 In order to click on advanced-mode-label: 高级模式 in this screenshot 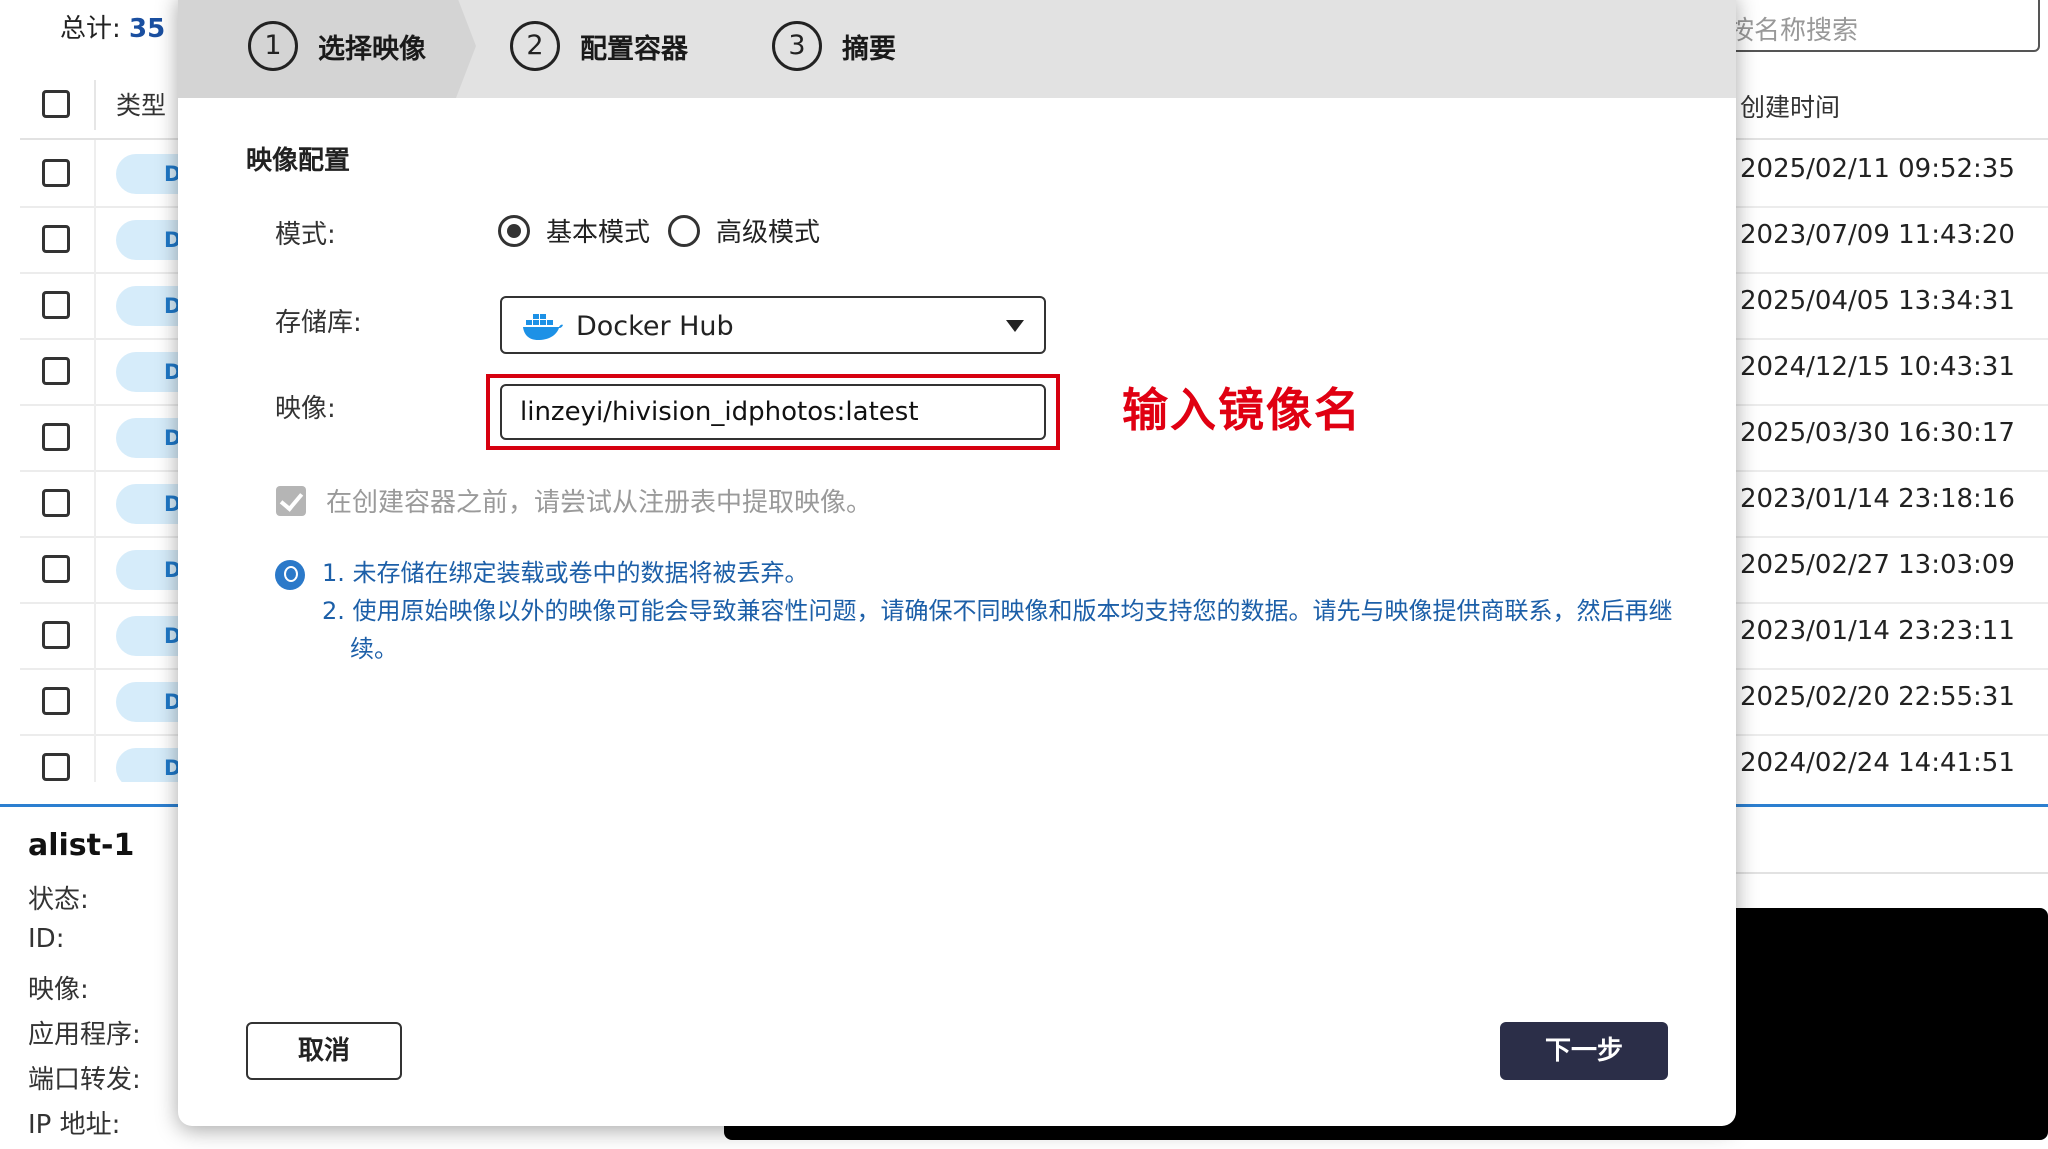, I will do `click(768, 230)`.